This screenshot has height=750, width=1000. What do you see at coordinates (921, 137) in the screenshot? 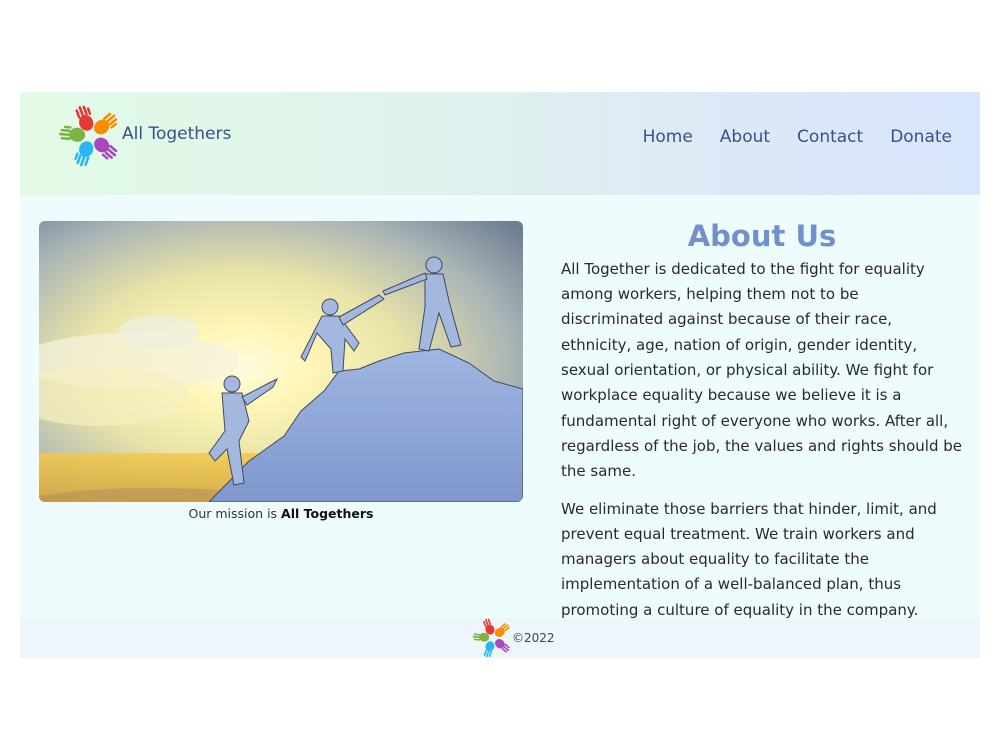
I see `nav-donate-link: Donate` at bounding box center [921, 137].